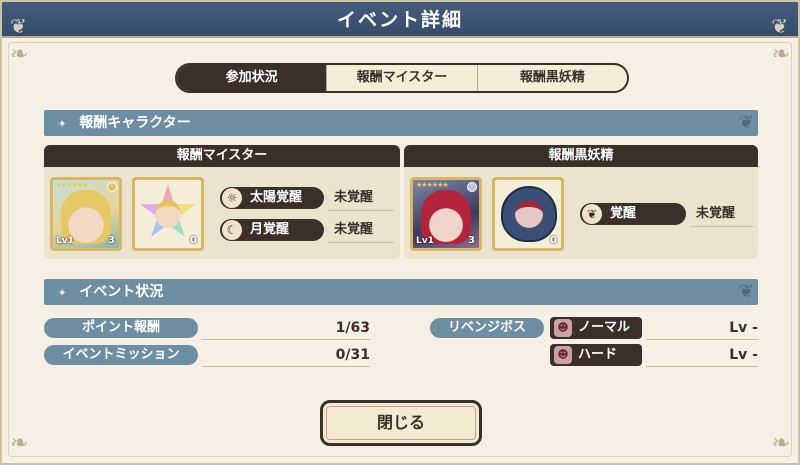 Image resolution: width=800 pixels, height=465 pixels. Describe the element at coordinates (272, 198) in the screenshot. I see `sun-awakening-label: ☼ 太陽覚醒` at that location.